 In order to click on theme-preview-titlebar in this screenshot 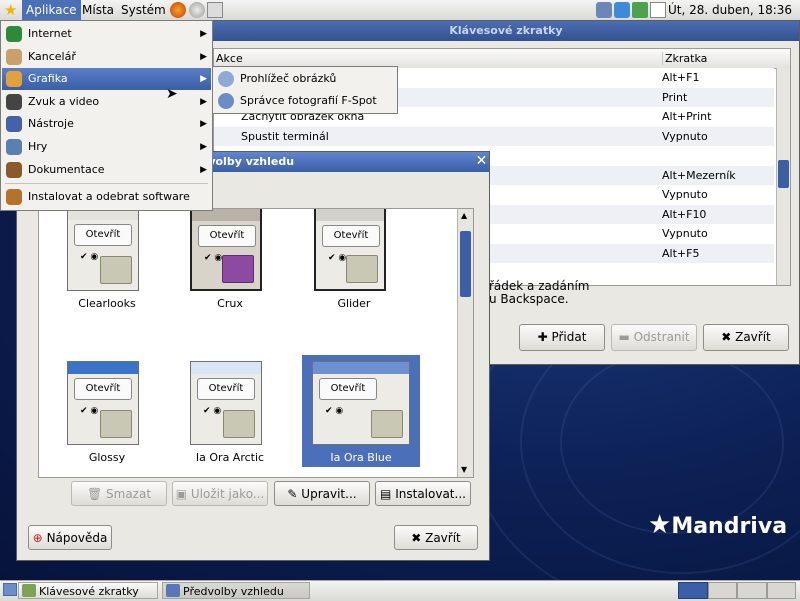, I will do `click(226, 368)`.